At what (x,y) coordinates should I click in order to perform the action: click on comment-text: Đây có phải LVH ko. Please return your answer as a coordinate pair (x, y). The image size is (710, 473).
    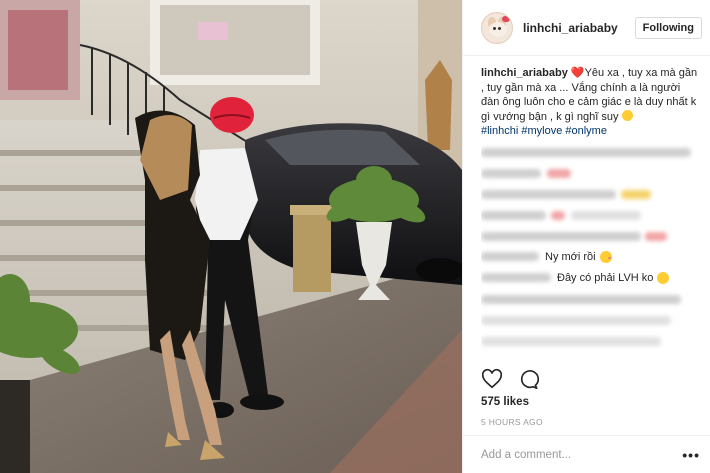
    Looking at the image, I should click on (605, 277).